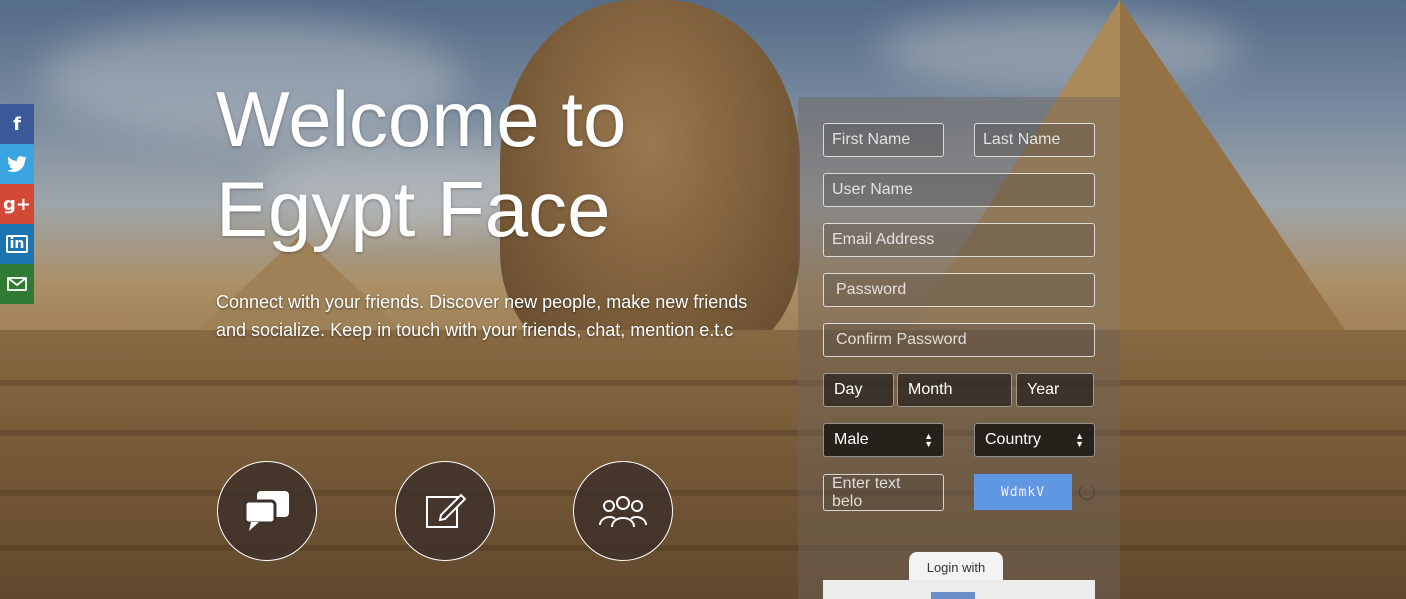  Describe the element at coordinates (953, 595) in the screenshot. I see `facebook-login-button` at that location.